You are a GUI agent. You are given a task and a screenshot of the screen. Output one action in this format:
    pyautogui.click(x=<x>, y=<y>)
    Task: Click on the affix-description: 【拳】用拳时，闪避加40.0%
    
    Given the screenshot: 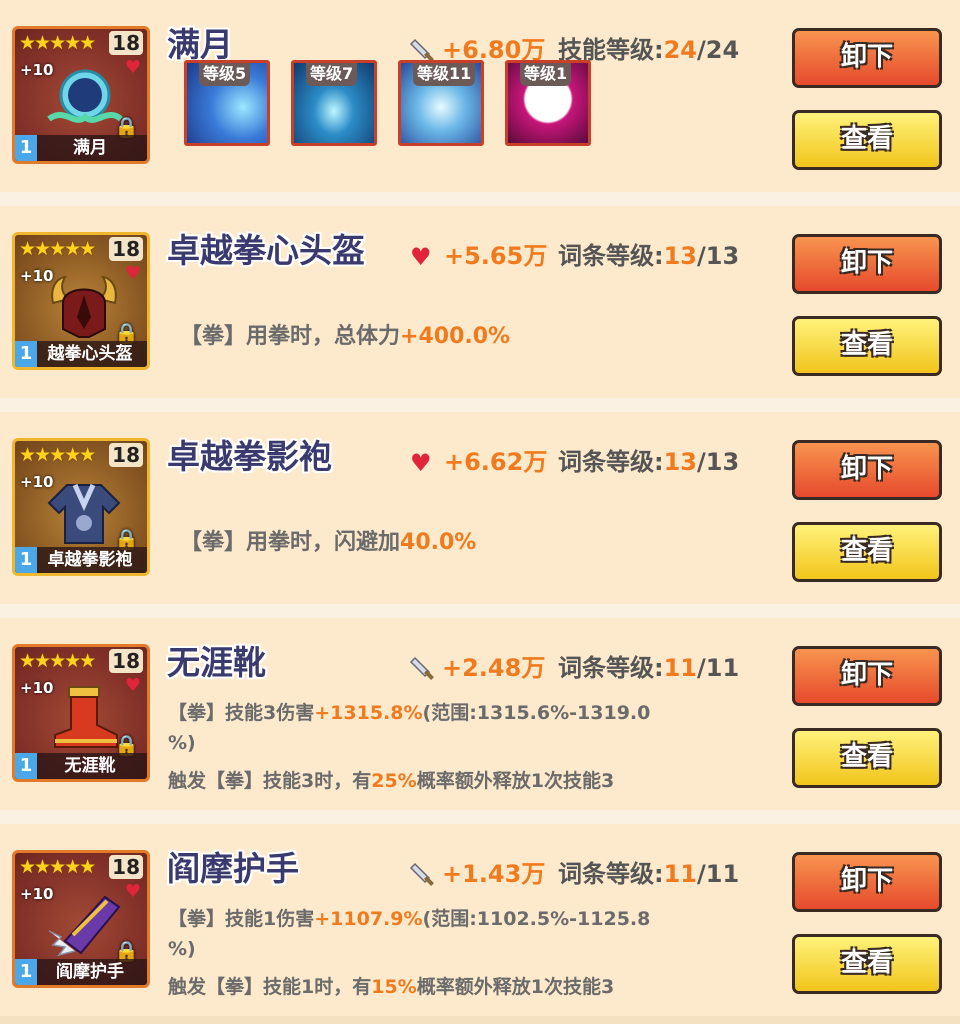 What is the action you would take?
    pyautogui.click(x=328, y=542)
    